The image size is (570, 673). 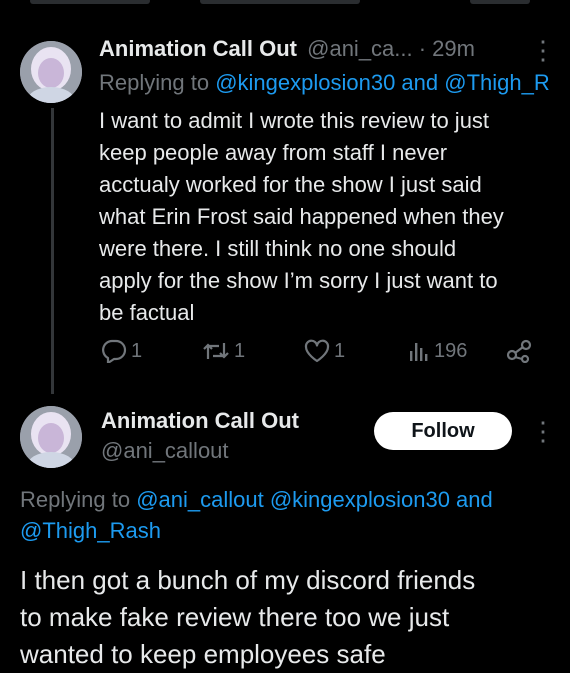 I want to click on retweet-icon, so click(x=216, y=351).